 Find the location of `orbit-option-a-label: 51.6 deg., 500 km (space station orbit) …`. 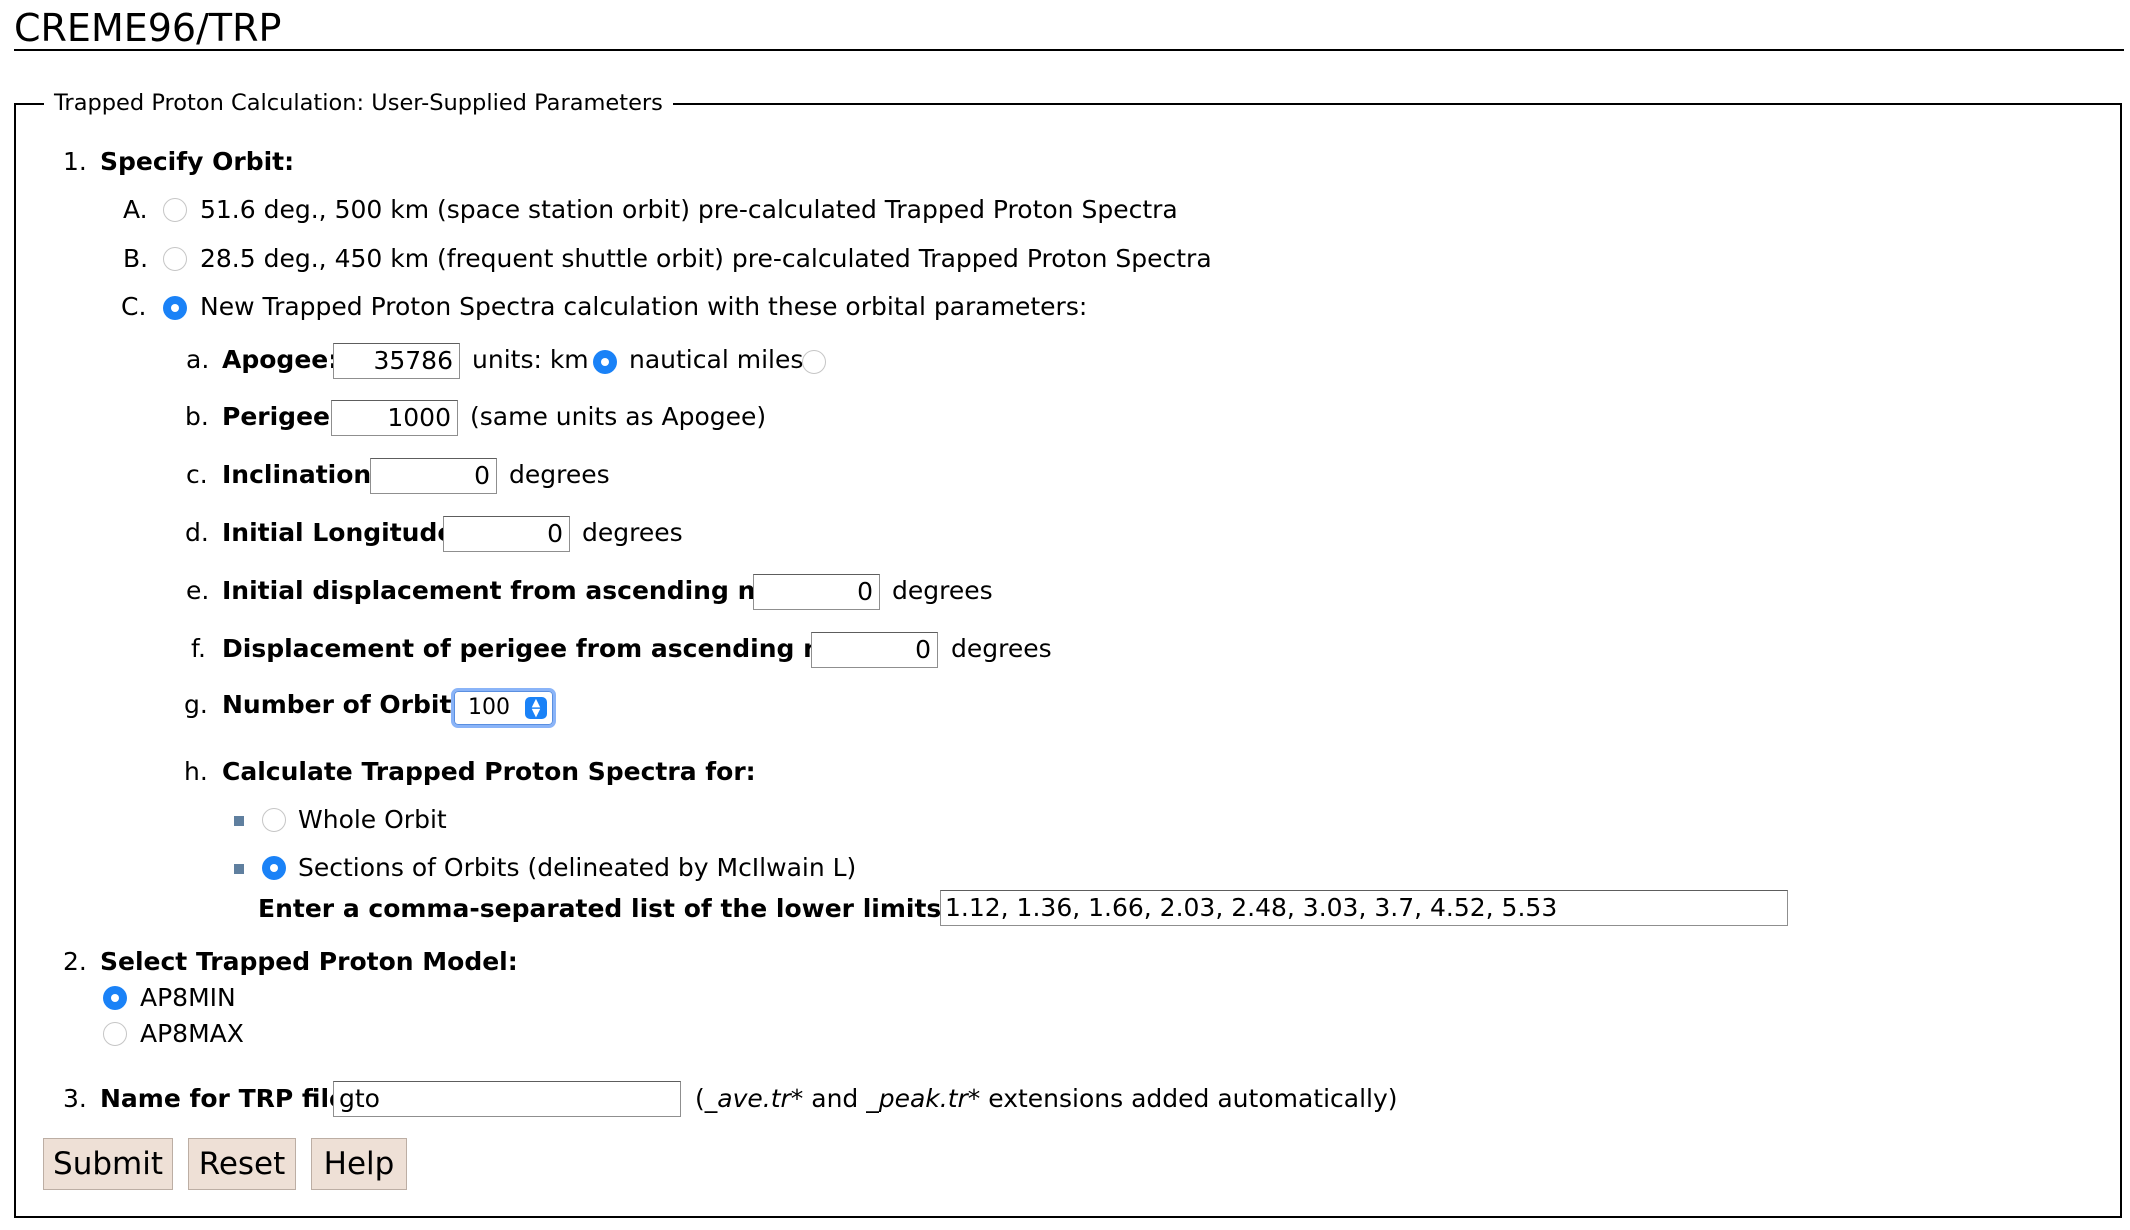

orbit-option-a-label: 51.6 deg., 500 km (space station orbit) … is located at coordinates (689, 209).